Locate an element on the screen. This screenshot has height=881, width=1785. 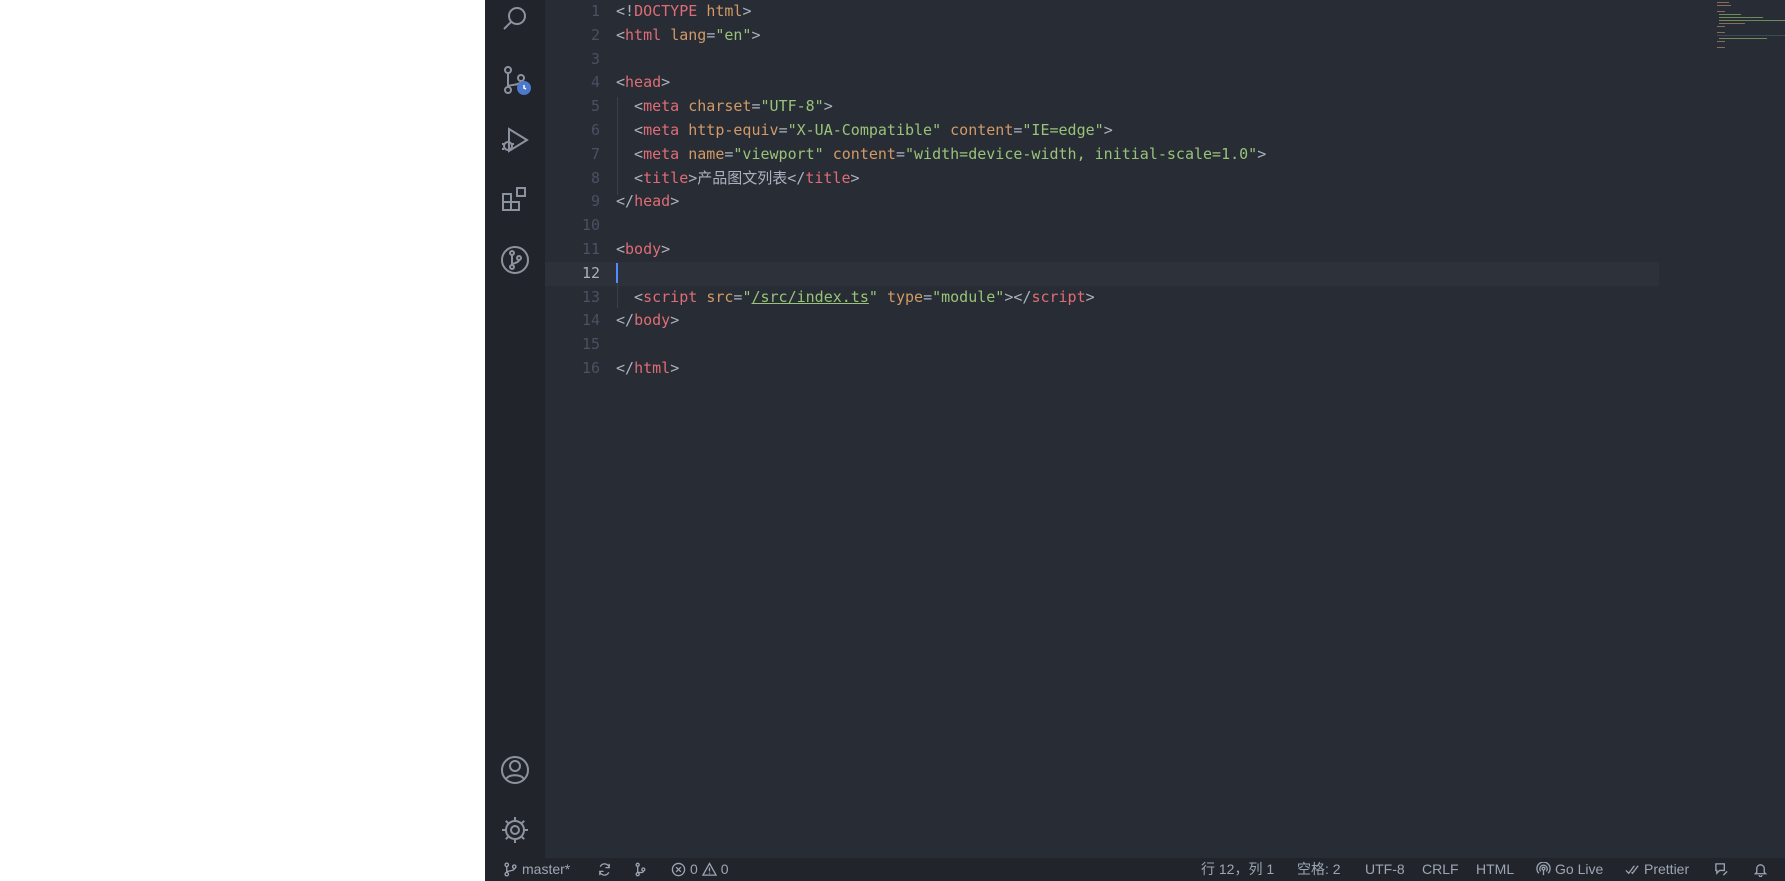
broadcast-icon is located at coordinates (1543, 869).